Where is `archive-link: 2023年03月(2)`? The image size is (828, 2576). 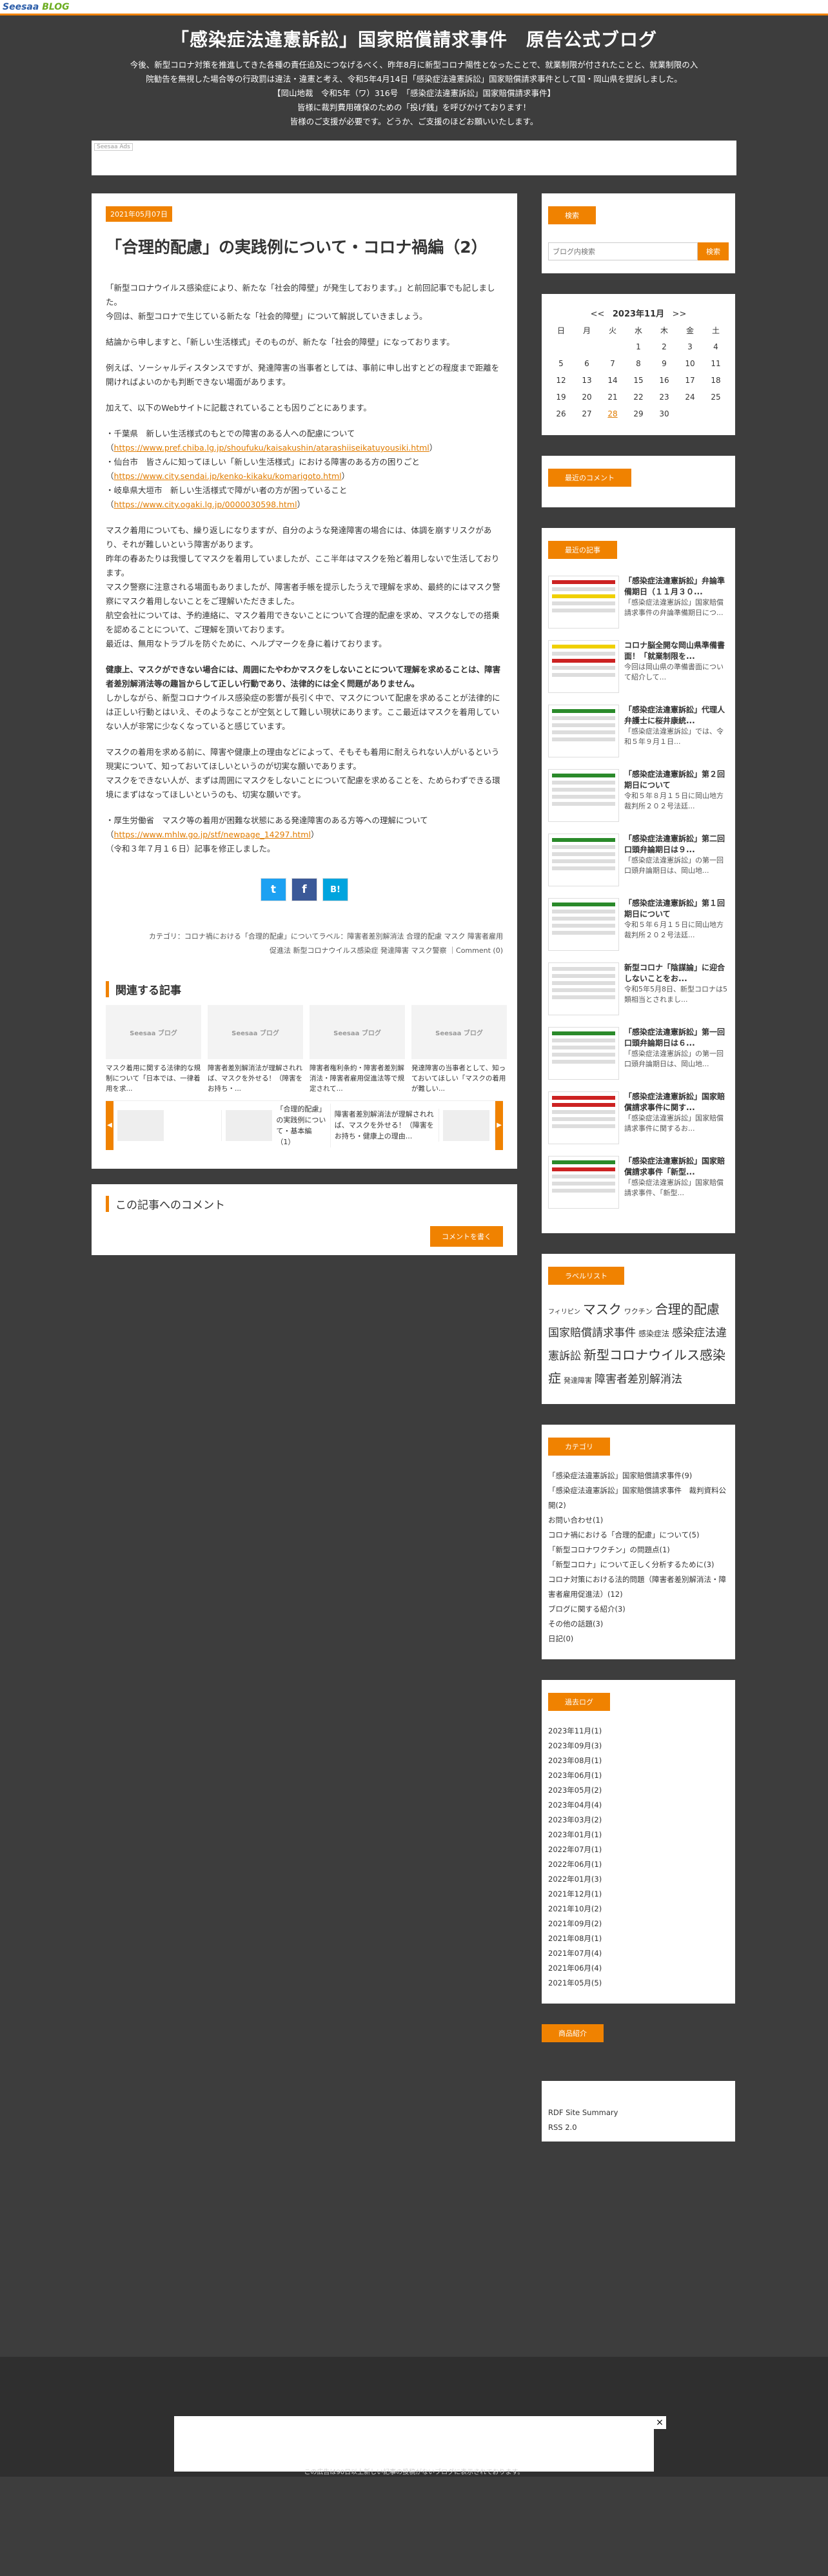 archive-link: 2023年03月(2) is located at coordinates (638, 1821).